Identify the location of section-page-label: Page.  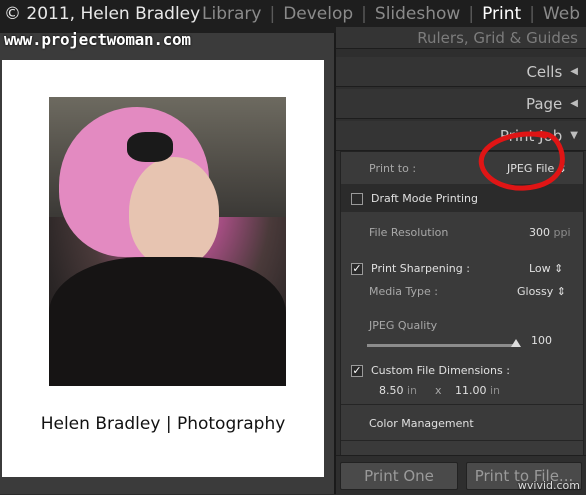
(544, 103).